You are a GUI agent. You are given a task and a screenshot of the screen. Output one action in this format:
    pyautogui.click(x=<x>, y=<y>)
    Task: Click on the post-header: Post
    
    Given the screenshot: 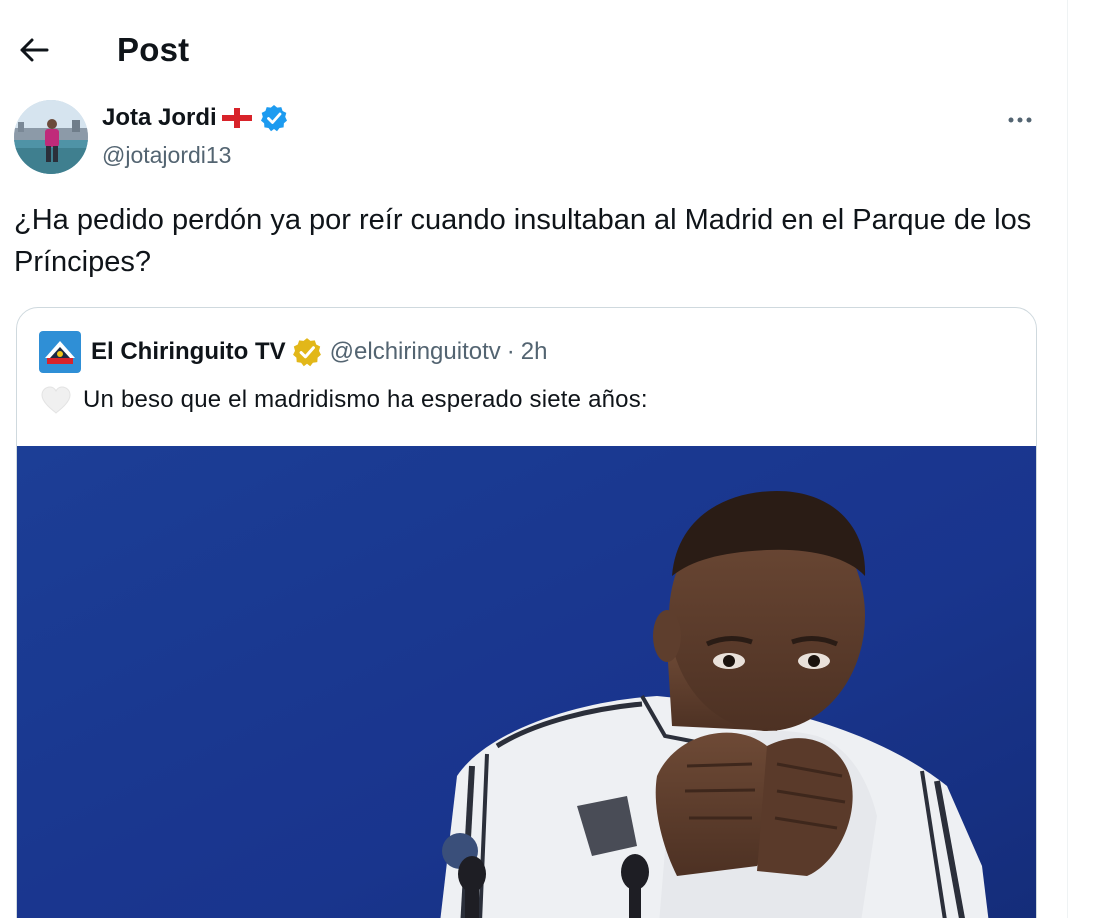 What is the action you would take?
    pyautogui.click(x=533, y=50)
    